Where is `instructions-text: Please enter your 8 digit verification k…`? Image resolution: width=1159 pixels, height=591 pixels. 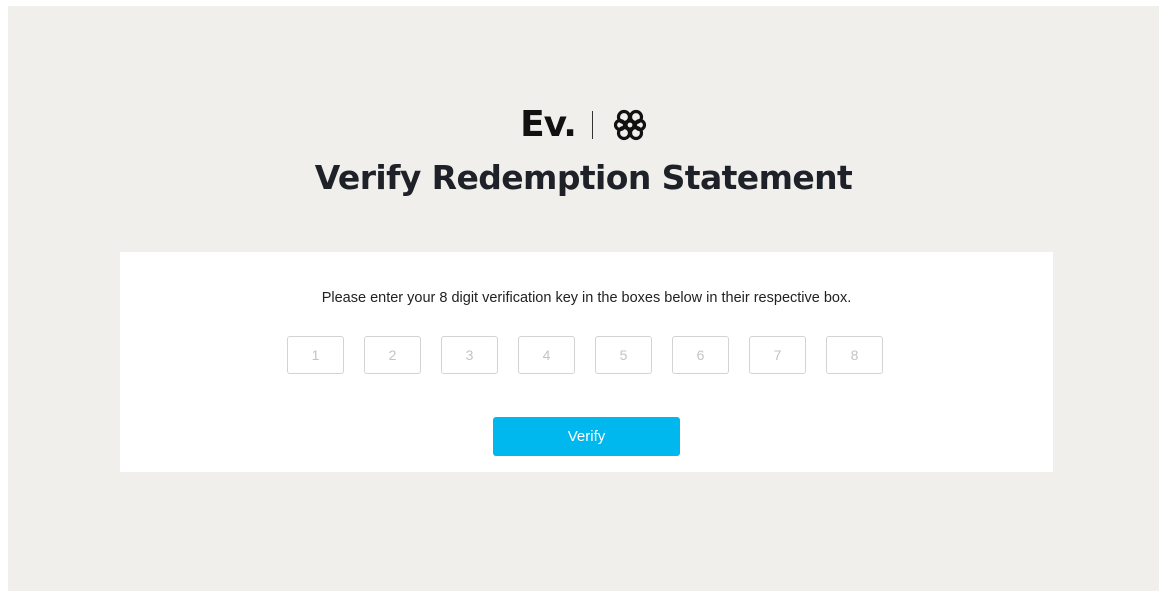 instructions-text: Please enter your 8 digit verification k… is located at coordinates (586, 298).